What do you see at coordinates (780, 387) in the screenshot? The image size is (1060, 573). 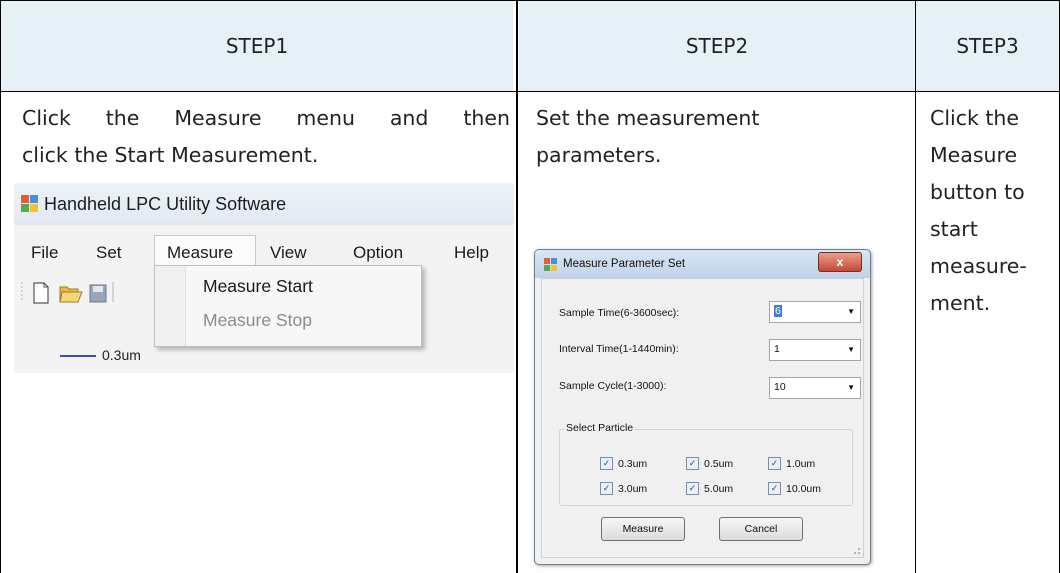 I see `sample-cycle-value: 10` at bounding box center [780, 387].